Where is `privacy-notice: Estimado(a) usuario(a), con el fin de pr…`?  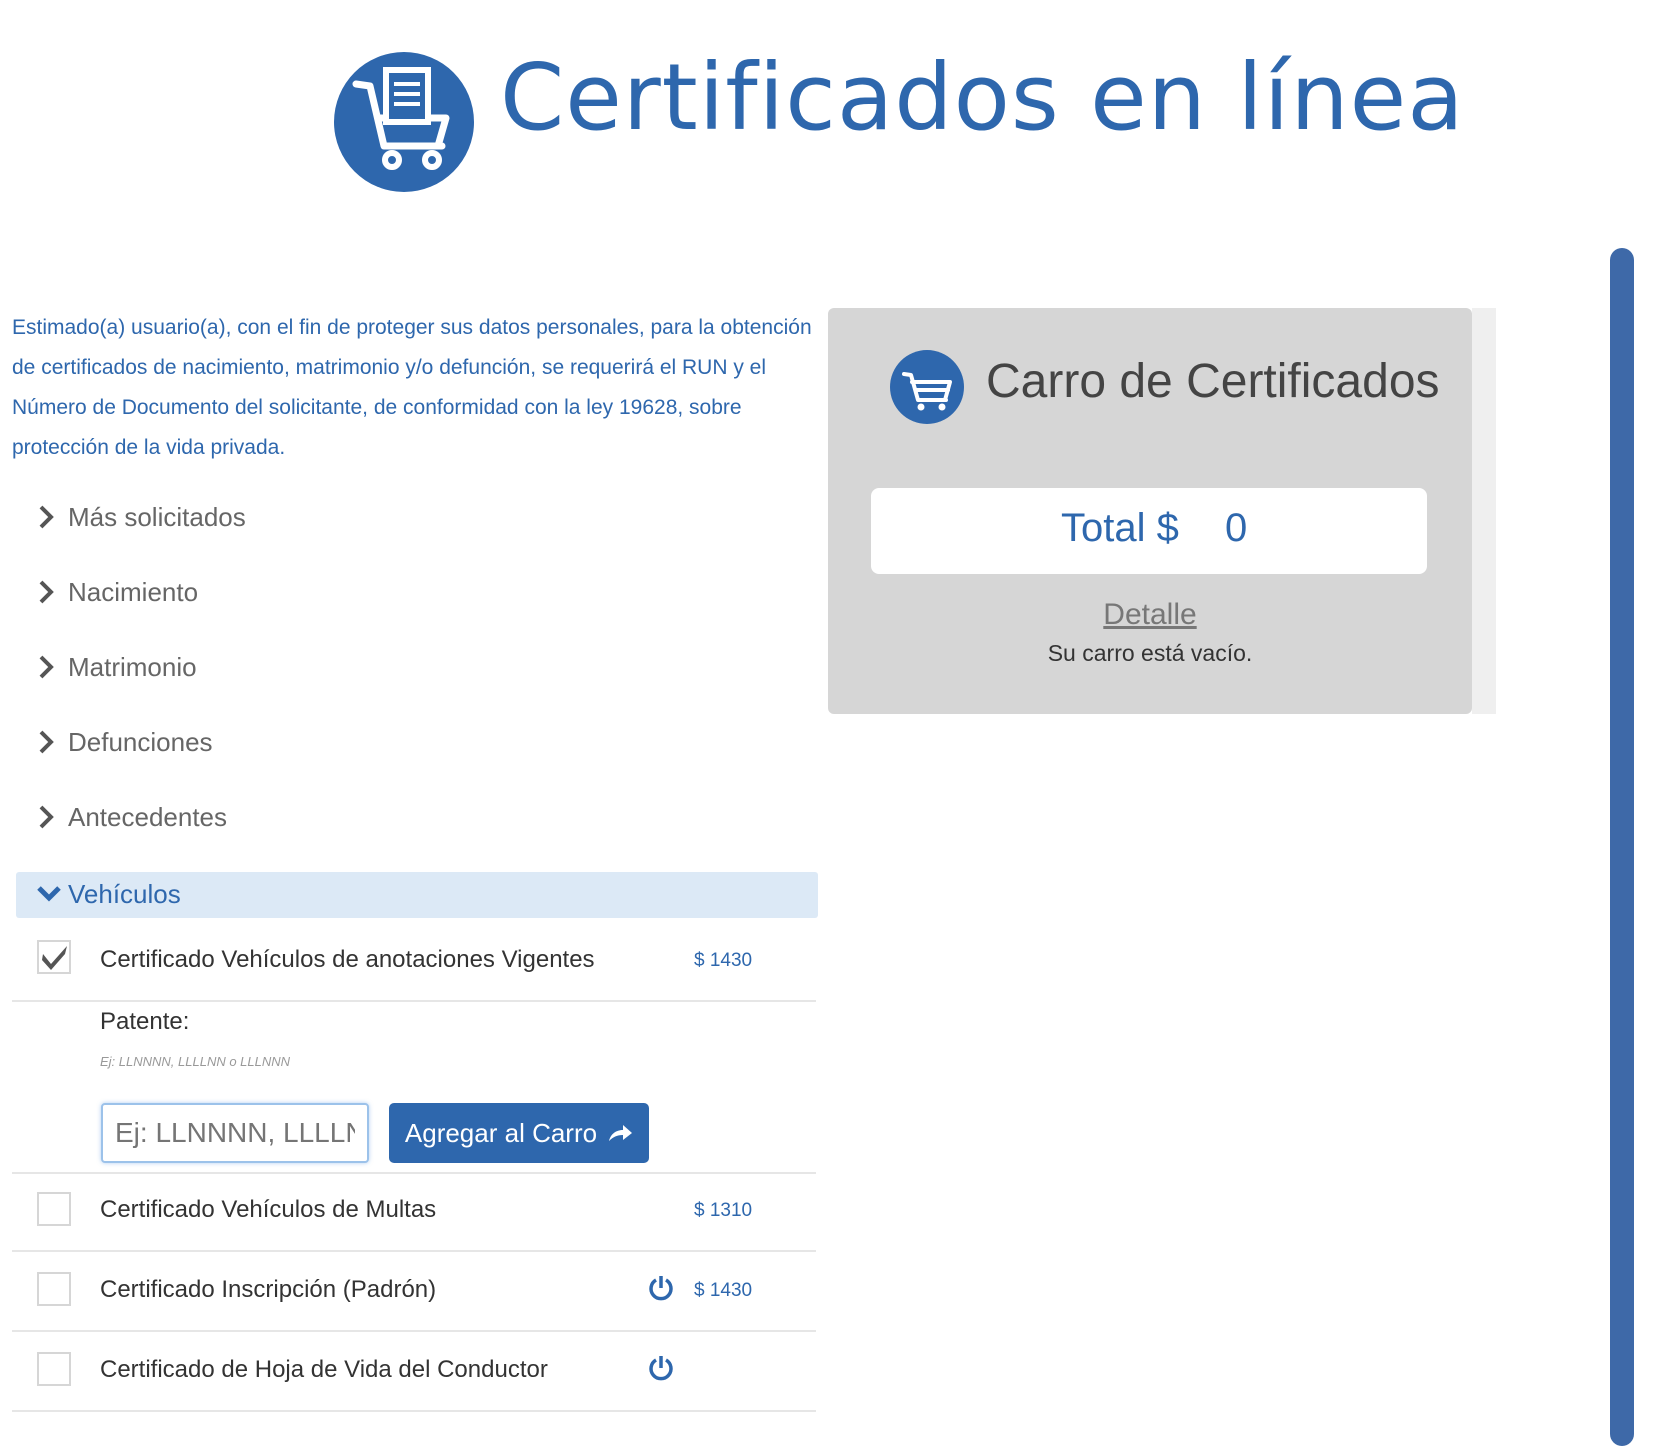
privacy-notice: Estimado(a) usuario(a), con el fin de pr… is located at coordinates (412, 387).